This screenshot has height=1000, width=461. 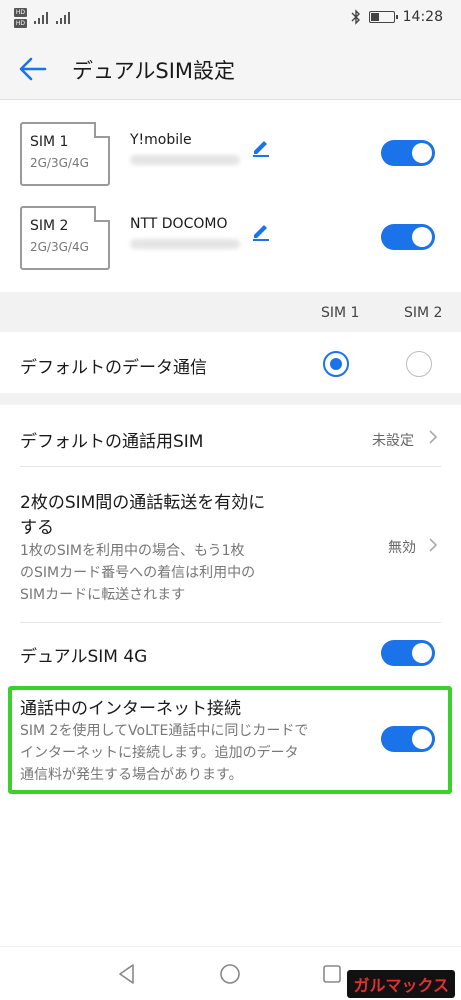 I want to click on back-arrow-icon, so click(x=33, y=69).